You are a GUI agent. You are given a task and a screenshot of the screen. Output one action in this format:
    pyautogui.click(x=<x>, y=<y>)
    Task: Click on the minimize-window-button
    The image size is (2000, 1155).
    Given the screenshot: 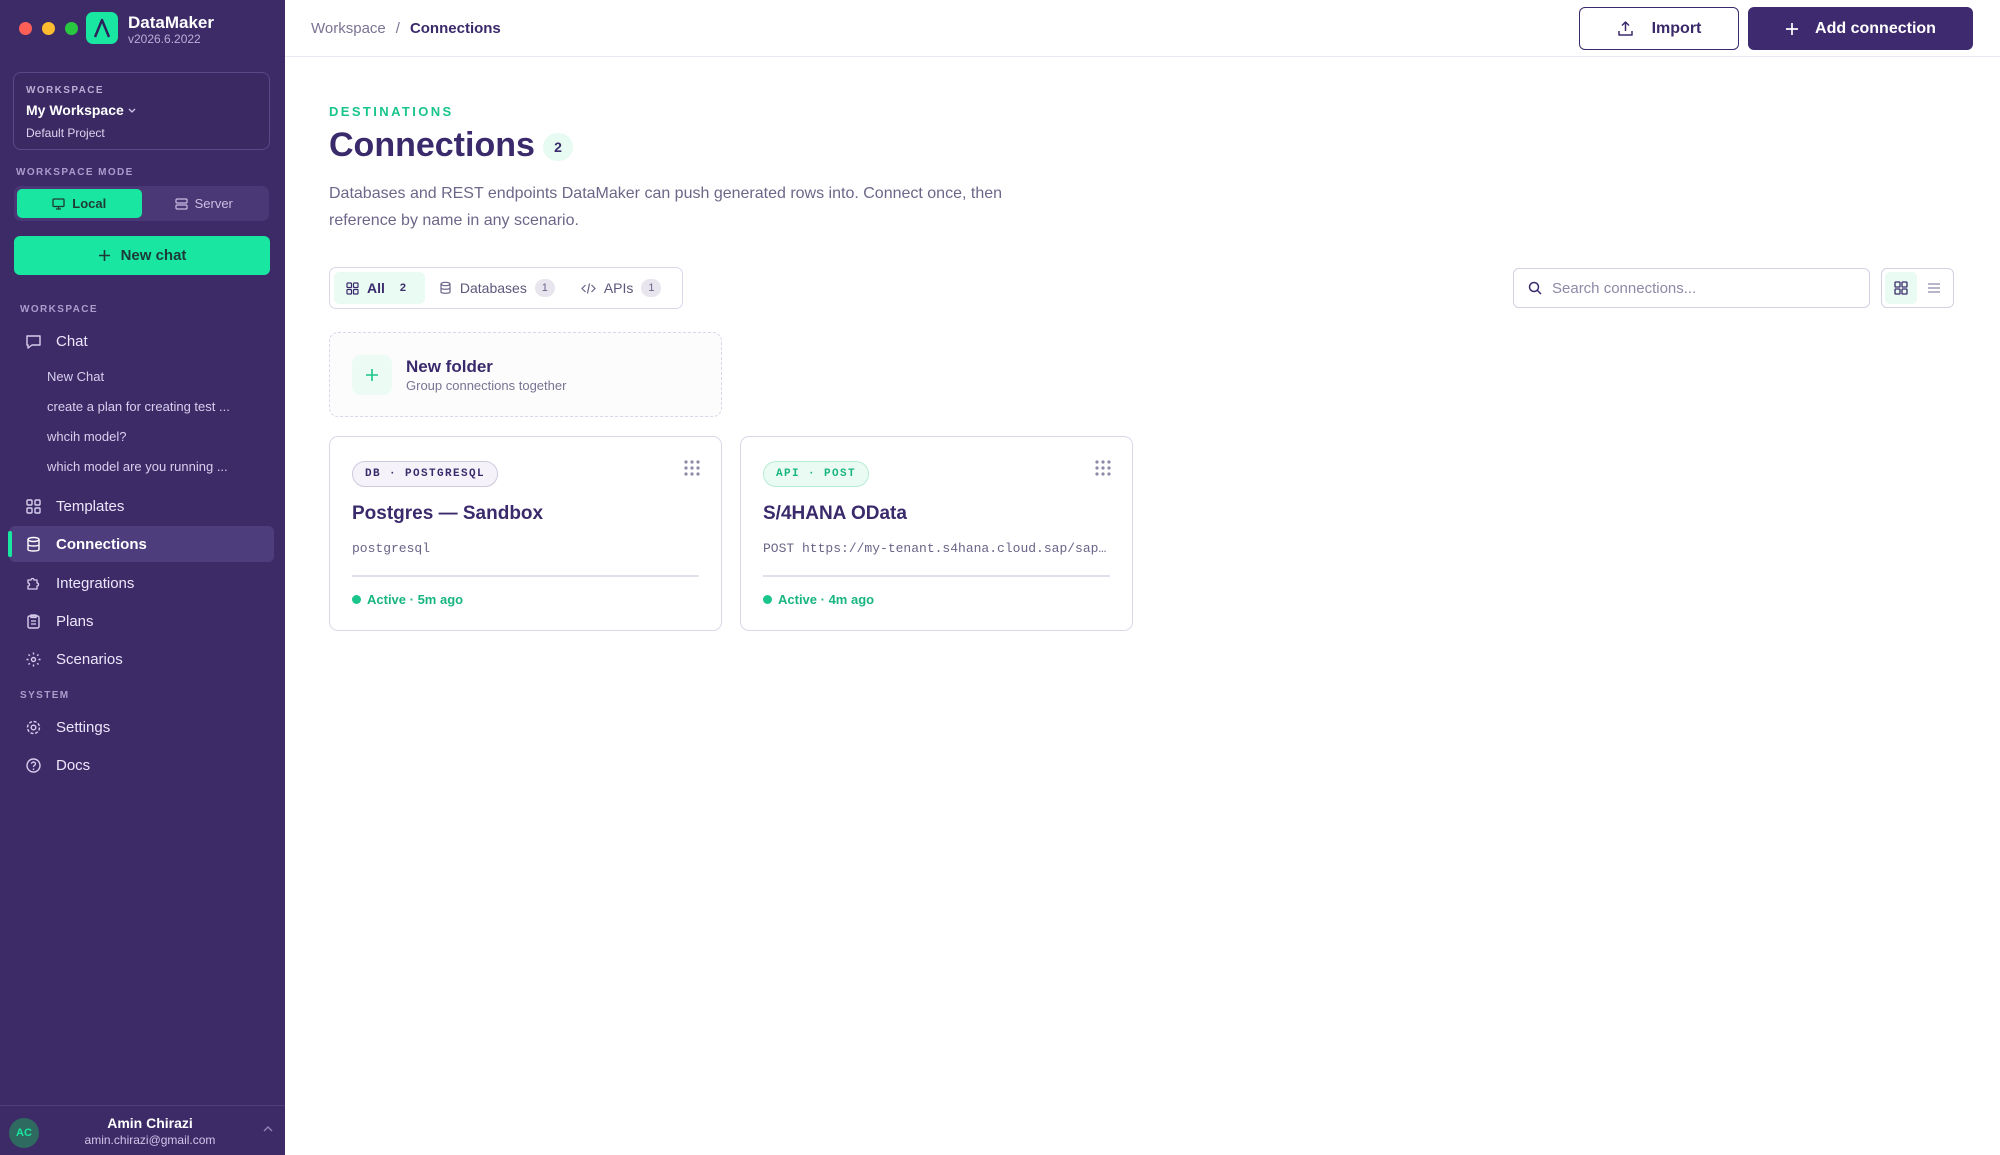 What is the action you would take?
    pyautogui.click(x=48, y=28)
    